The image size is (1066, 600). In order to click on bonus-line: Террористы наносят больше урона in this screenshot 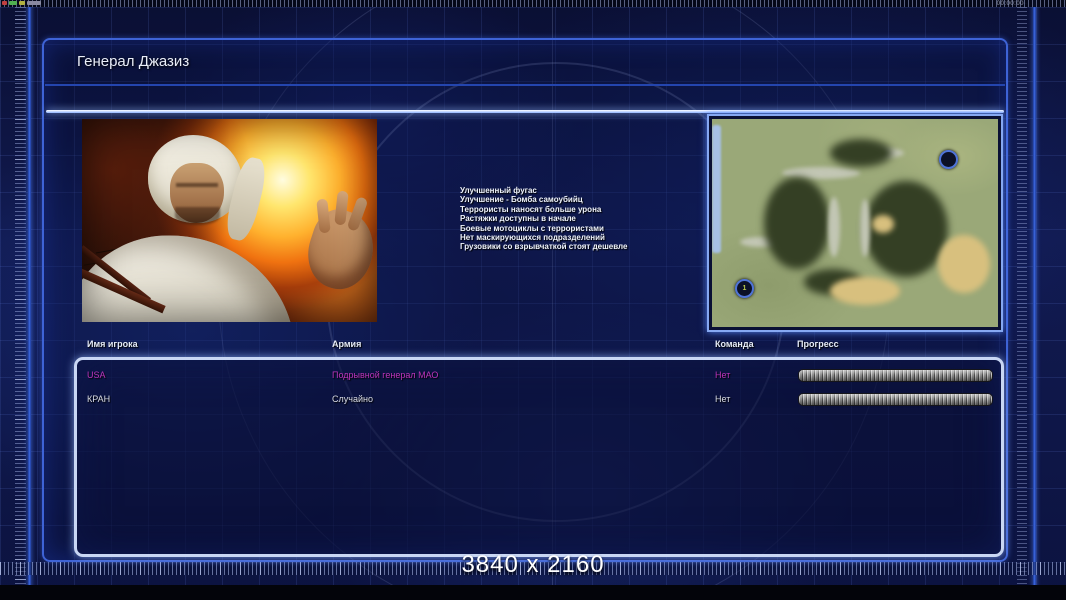, I will do `click(531, 209)`.